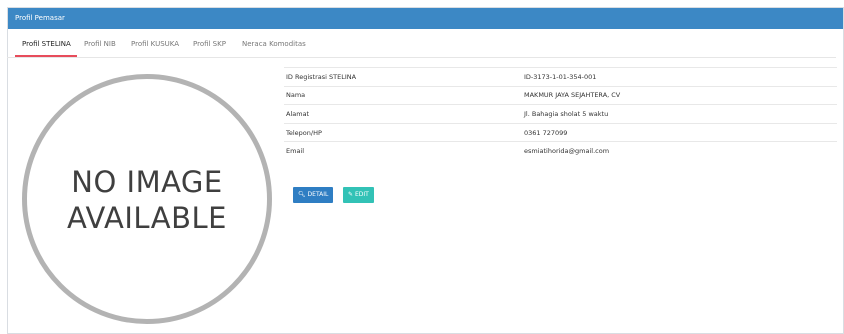 The image size is (844, 334). Describe the element at coordinates (274, 44) in the screenshot. I see `tab-neraca-komoditas: Neraca Komoditas` at that location.